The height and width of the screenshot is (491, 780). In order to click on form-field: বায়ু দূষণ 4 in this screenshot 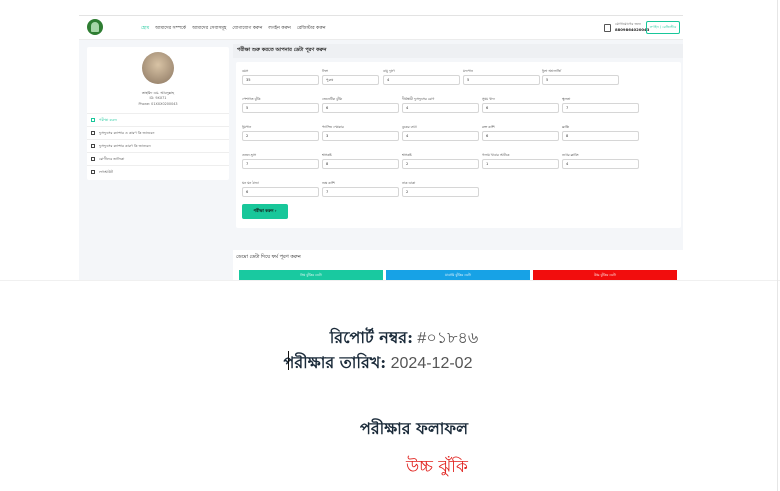, I will do `click(421, 77)`.